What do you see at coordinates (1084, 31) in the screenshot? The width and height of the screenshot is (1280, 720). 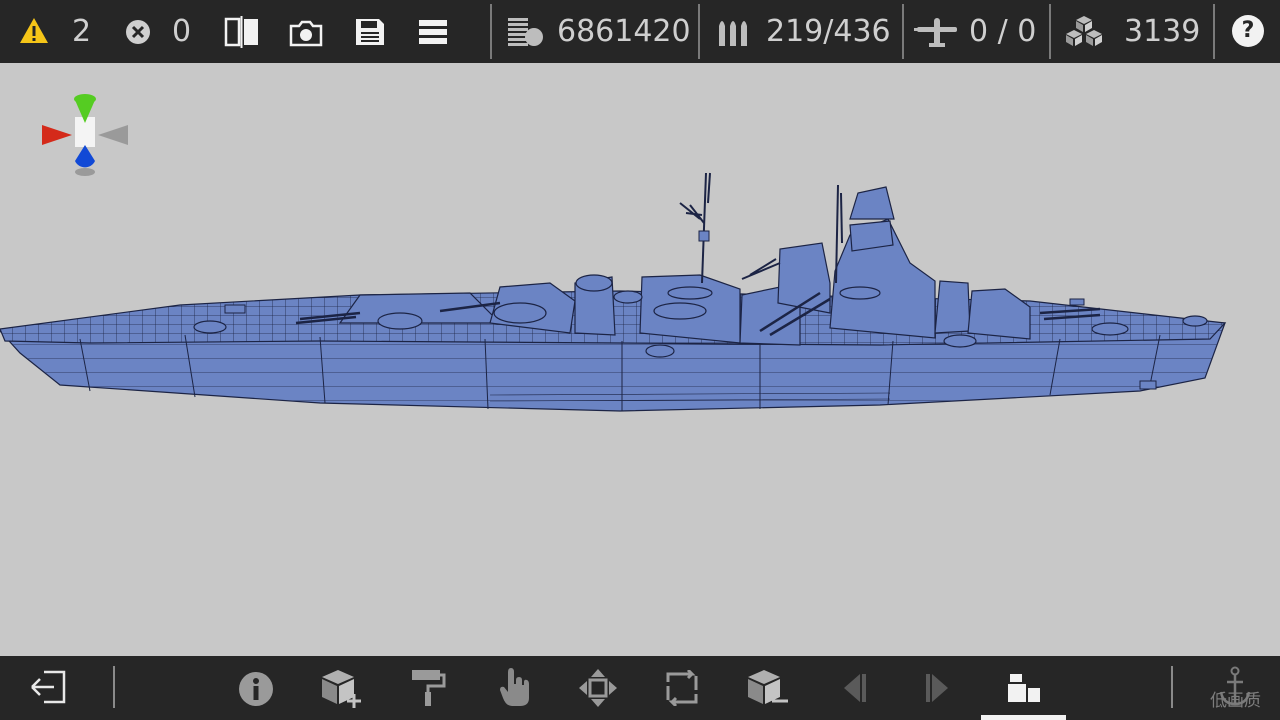 I see `parts-icon` at bounding box center [1084, 31].